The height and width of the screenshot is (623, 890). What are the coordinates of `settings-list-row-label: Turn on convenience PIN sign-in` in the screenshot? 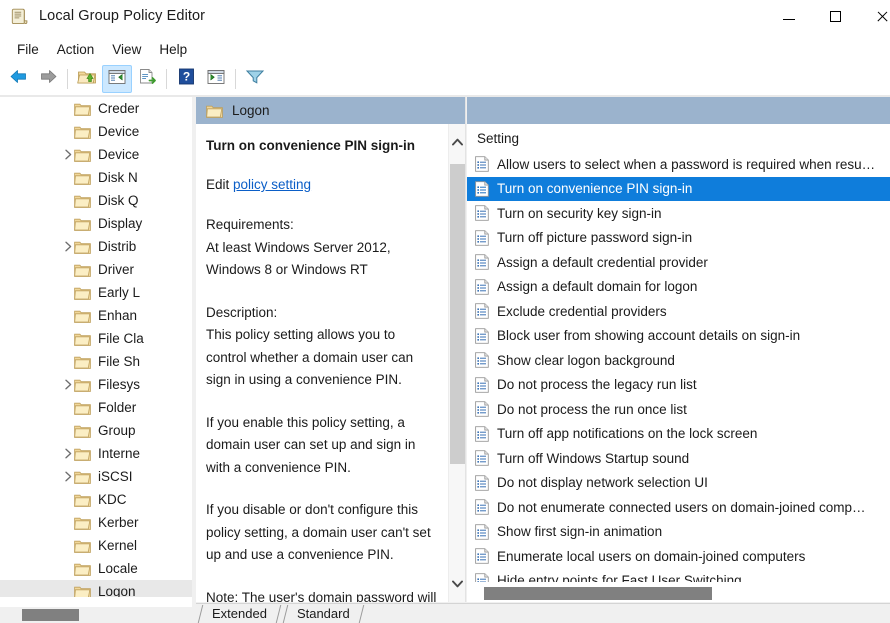 It's located at (595, 189).